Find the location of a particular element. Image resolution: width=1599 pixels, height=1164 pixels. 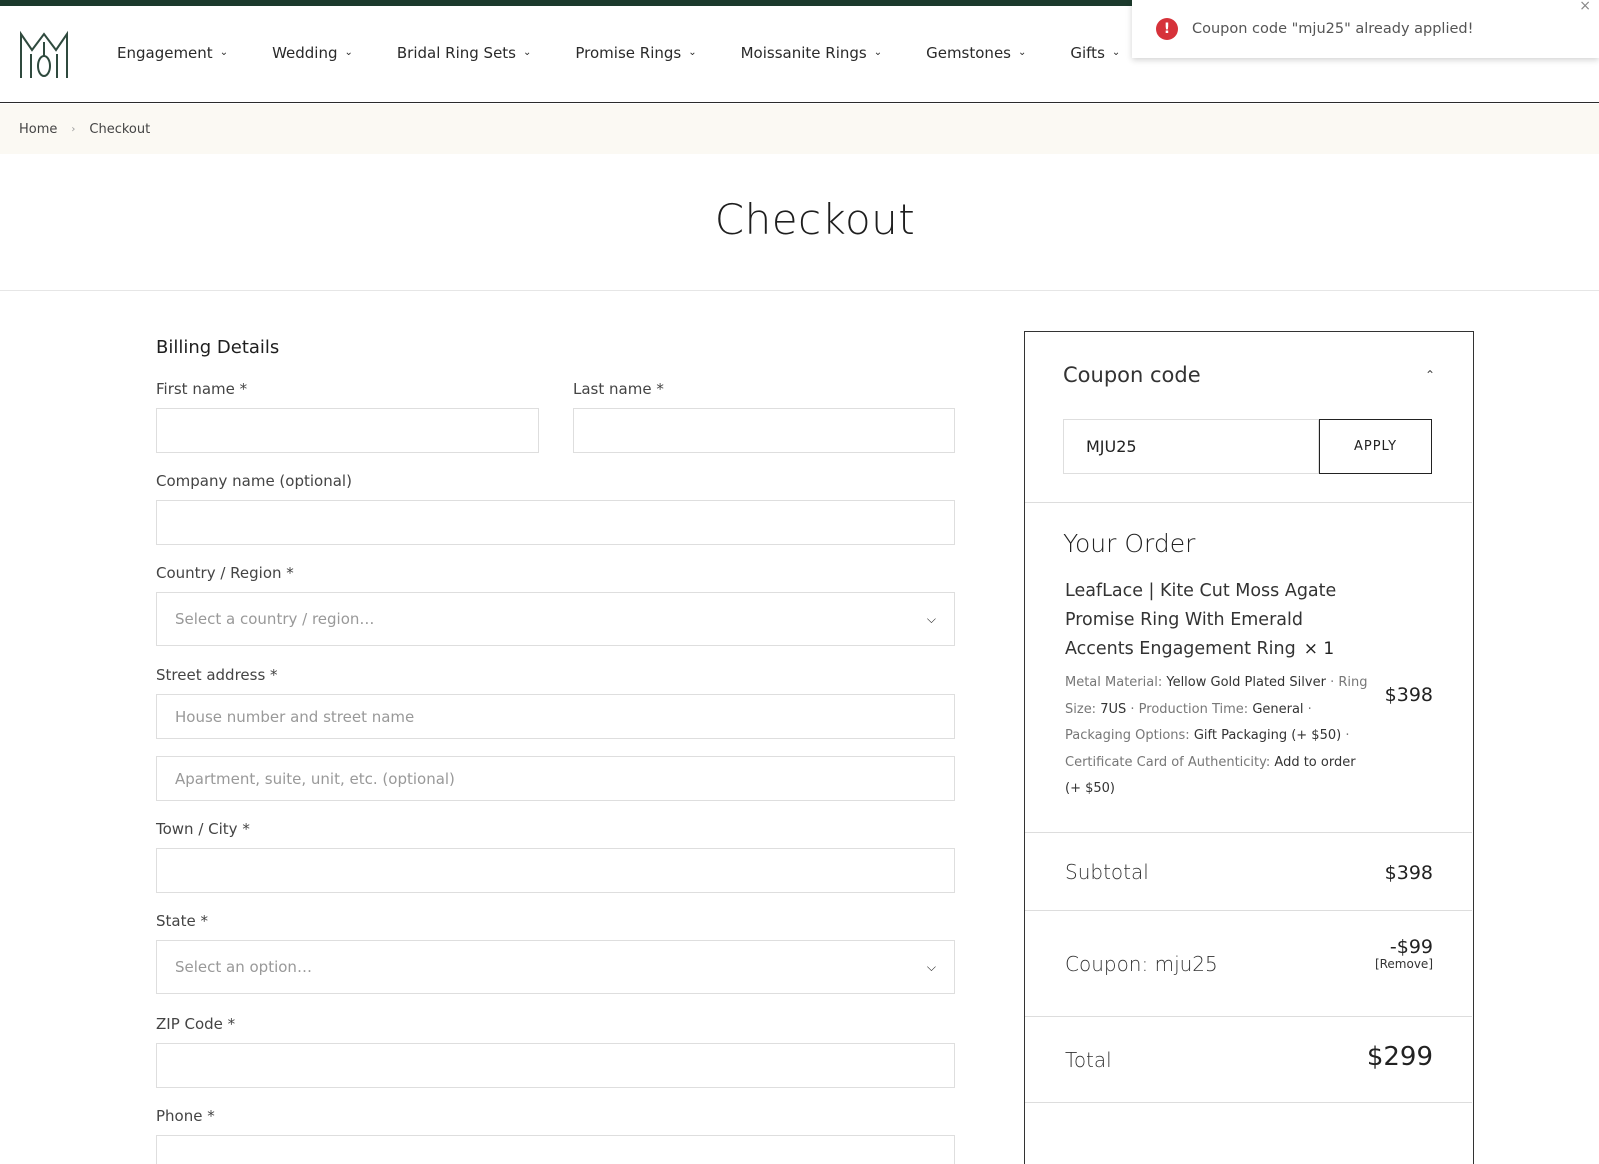

nav-label: Moissanite Rings is located at coordinates (803, 53).